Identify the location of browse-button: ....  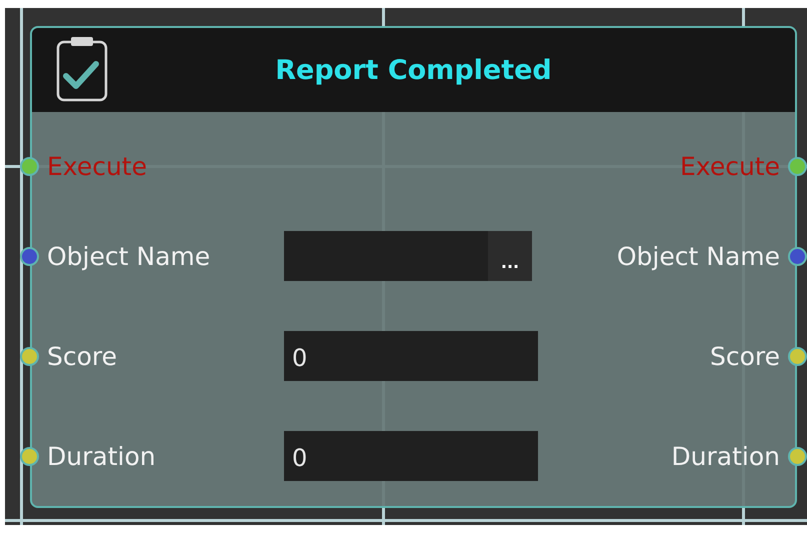
(510, 256).